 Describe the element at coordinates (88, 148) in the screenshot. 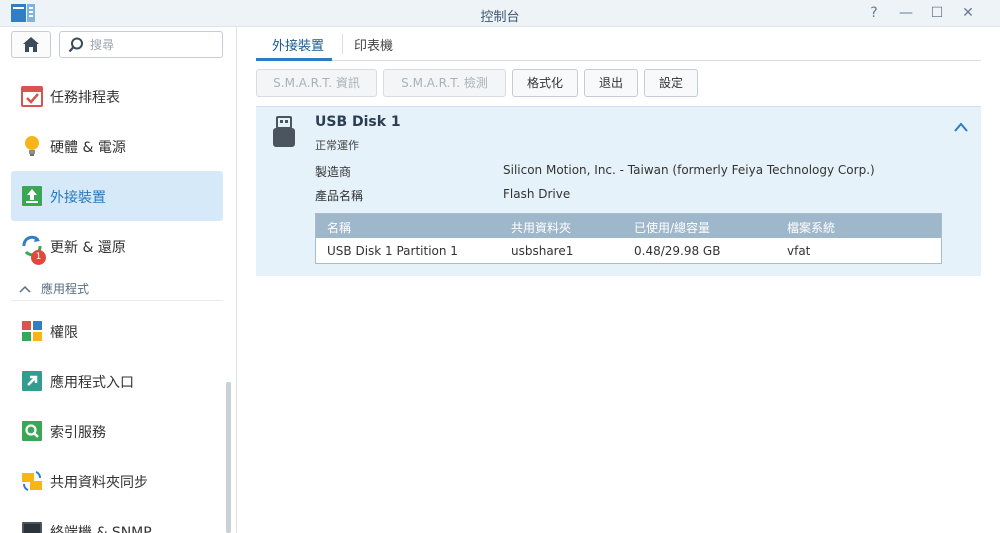

I see `sidebar-item-label: 硬體 & 電源` at that location.